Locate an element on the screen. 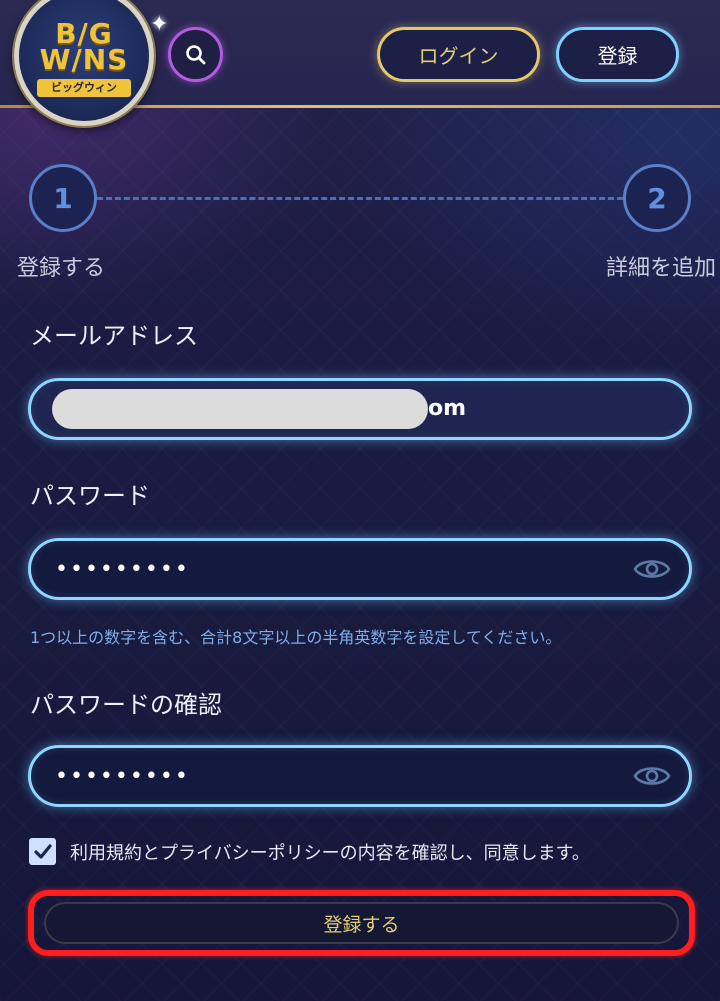 The width and height of the screenshot is (720, 1001). step-1-indicator: 1 is located at coordinates (63, 198).